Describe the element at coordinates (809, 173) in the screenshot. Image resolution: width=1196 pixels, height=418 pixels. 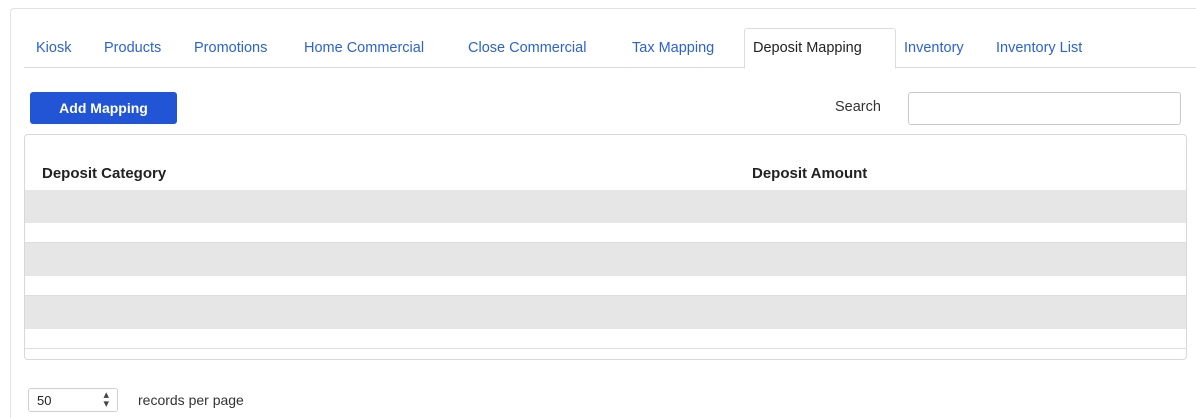
I see `column-header-deposit-amount: Deposit Amount` at that location.